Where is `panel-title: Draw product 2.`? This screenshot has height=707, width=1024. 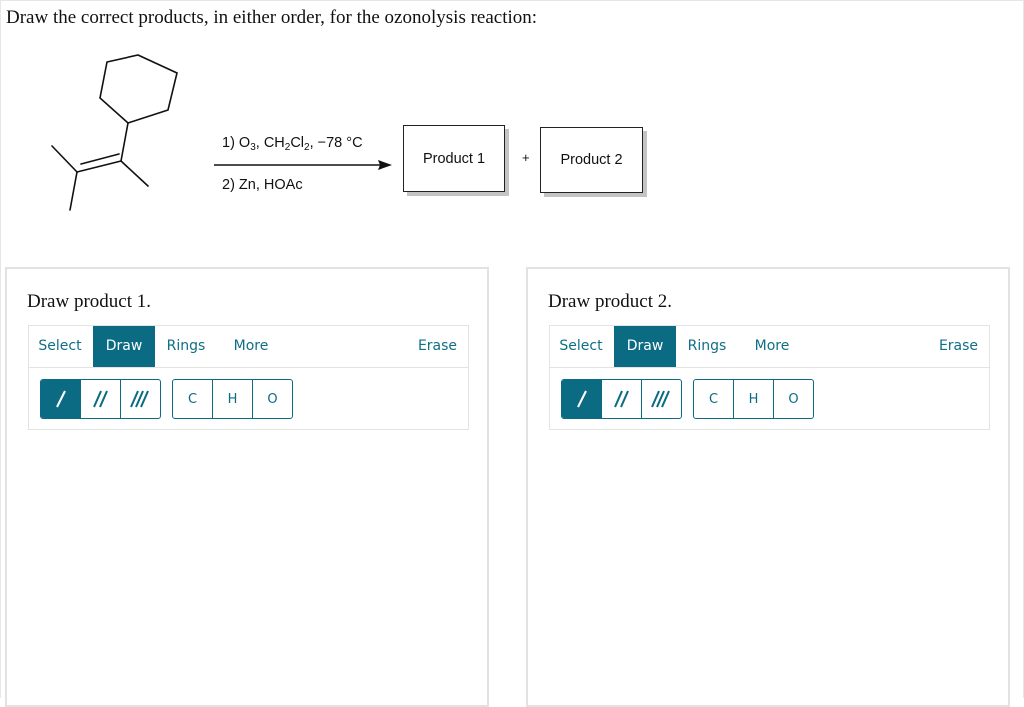 panel-title: Draw product 2. is located at coordinates (610, 301).